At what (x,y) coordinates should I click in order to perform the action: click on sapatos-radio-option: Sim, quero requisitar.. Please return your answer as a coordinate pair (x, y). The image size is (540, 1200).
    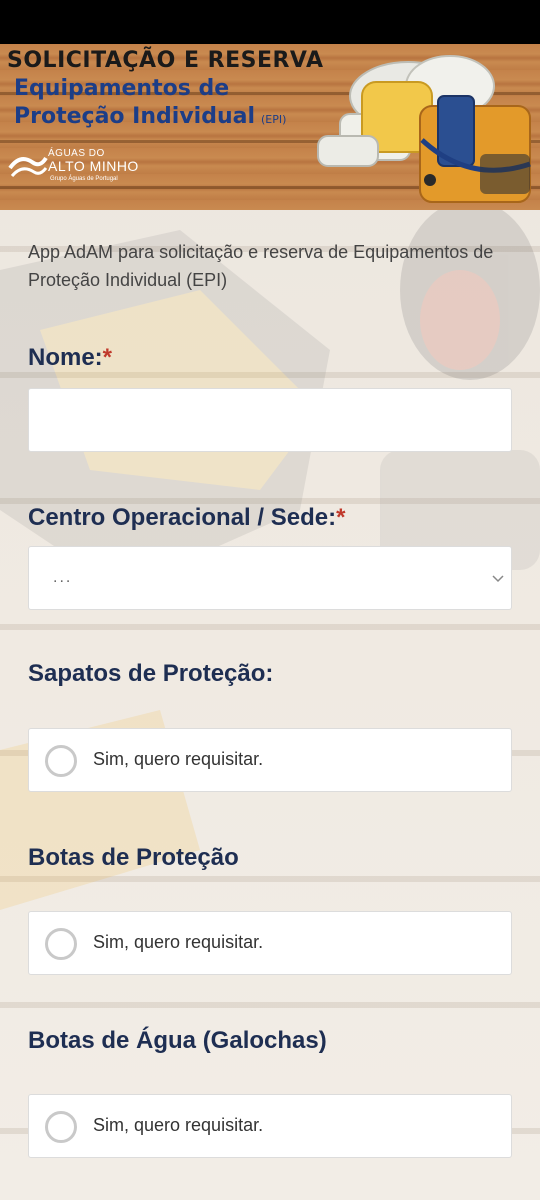
    Looking at the image, I should click on (270, 760).